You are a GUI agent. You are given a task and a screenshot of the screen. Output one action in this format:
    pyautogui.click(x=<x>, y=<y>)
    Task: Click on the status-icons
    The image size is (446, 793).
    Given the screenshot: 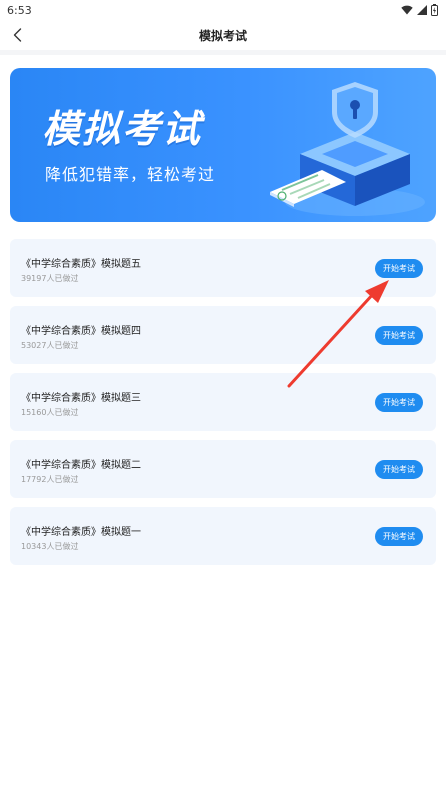 What is the action you would take?
    pyautogui.click(x=419, y=10)
    